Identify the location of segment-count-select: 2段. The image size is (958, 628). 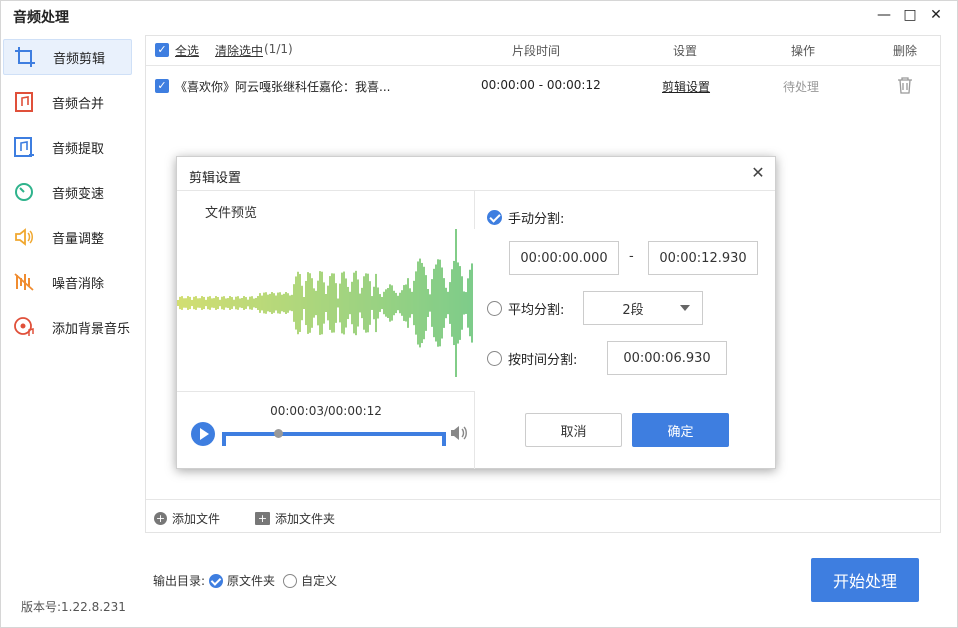
(643, 308).